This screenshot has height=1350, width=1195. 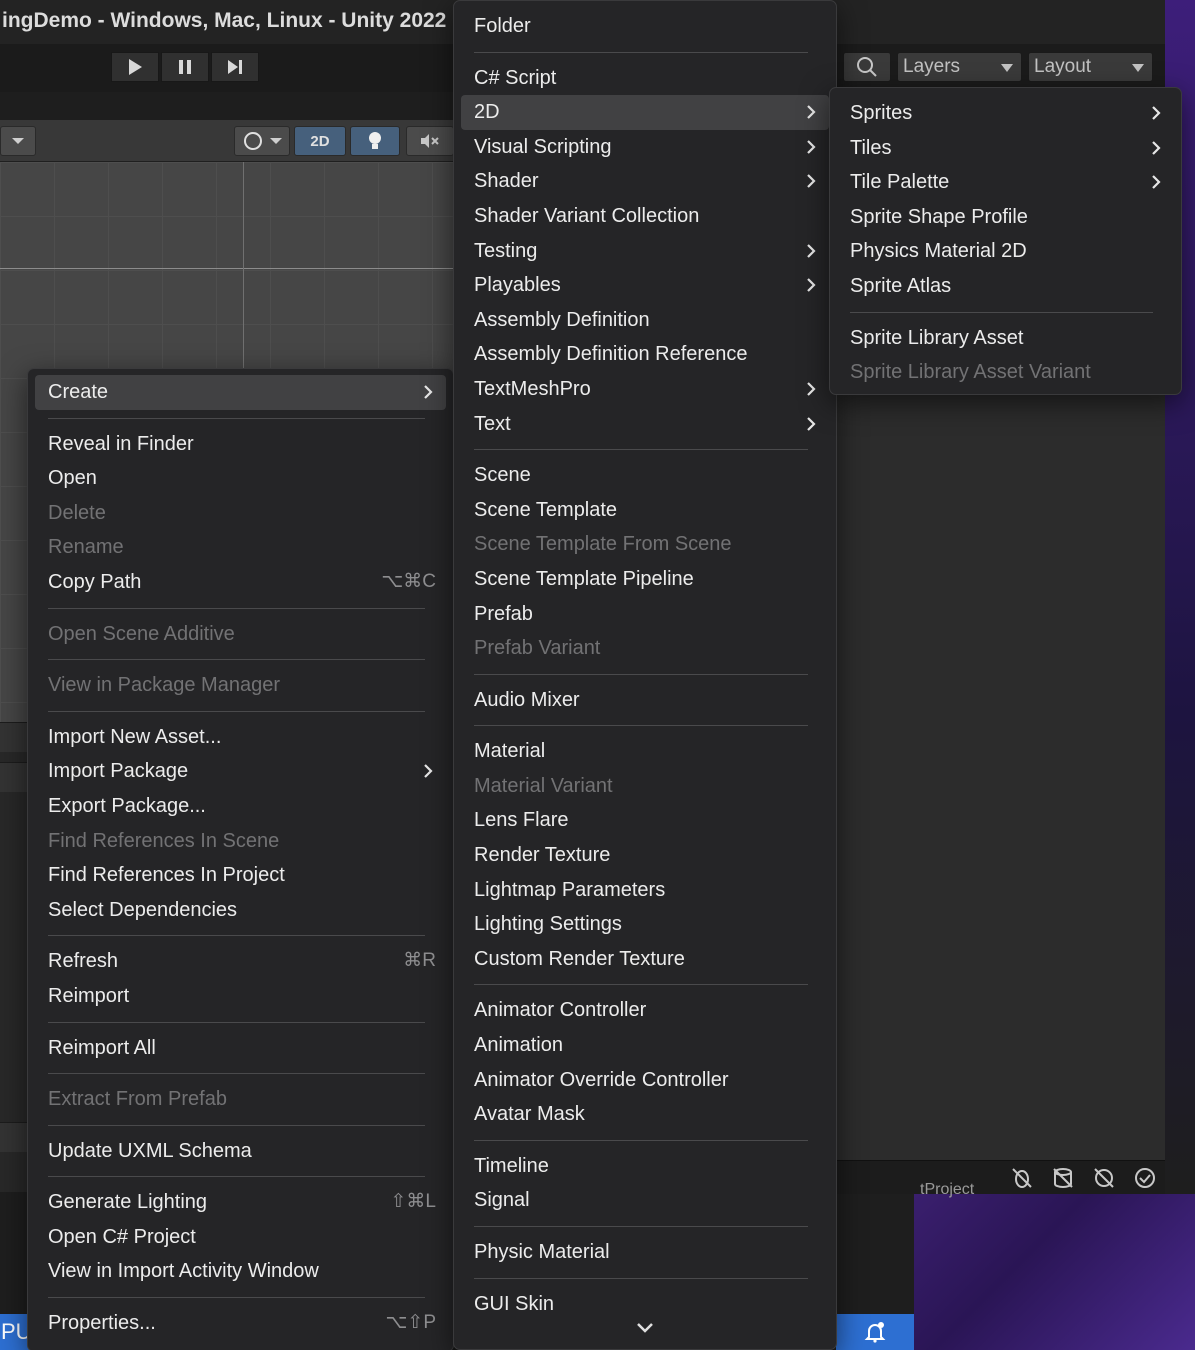 What do you see at coordinates (1104, 1178) in the screenshot?
I see `network-icon` at bounding box center [1104, 1178].